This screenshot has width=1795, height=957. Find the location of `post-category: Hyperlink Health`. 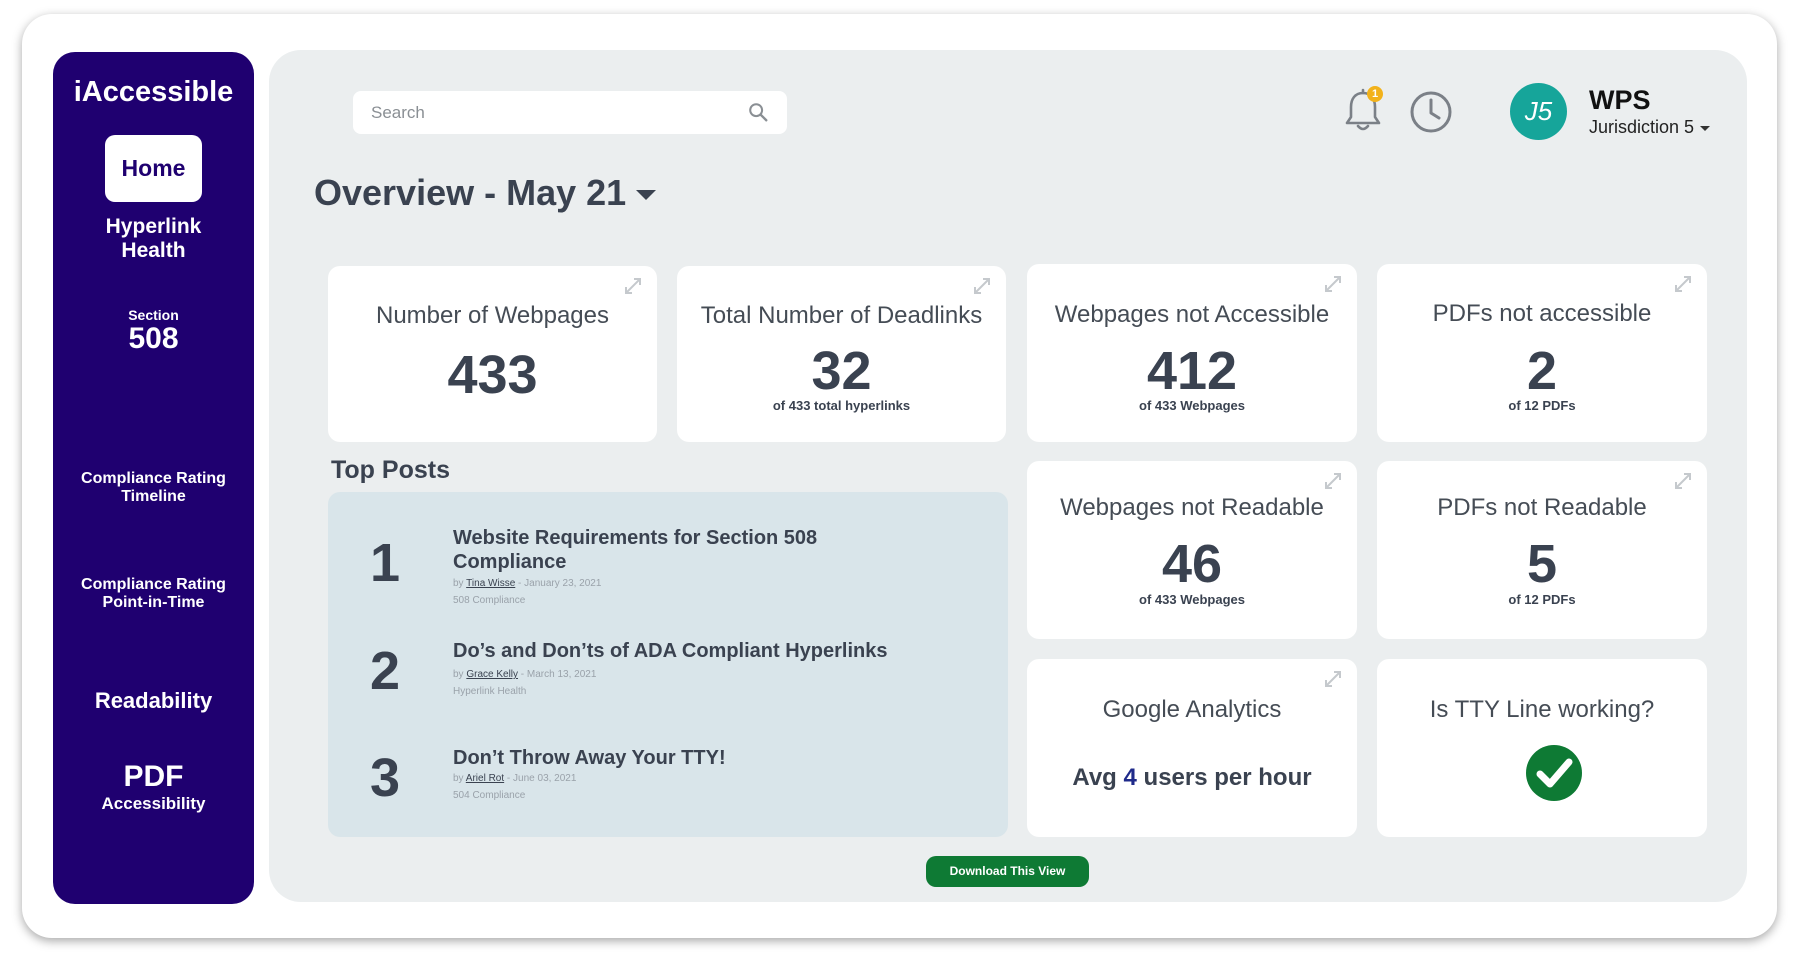

post-category: Hyperlink Health is located at coordinates (490, 691).